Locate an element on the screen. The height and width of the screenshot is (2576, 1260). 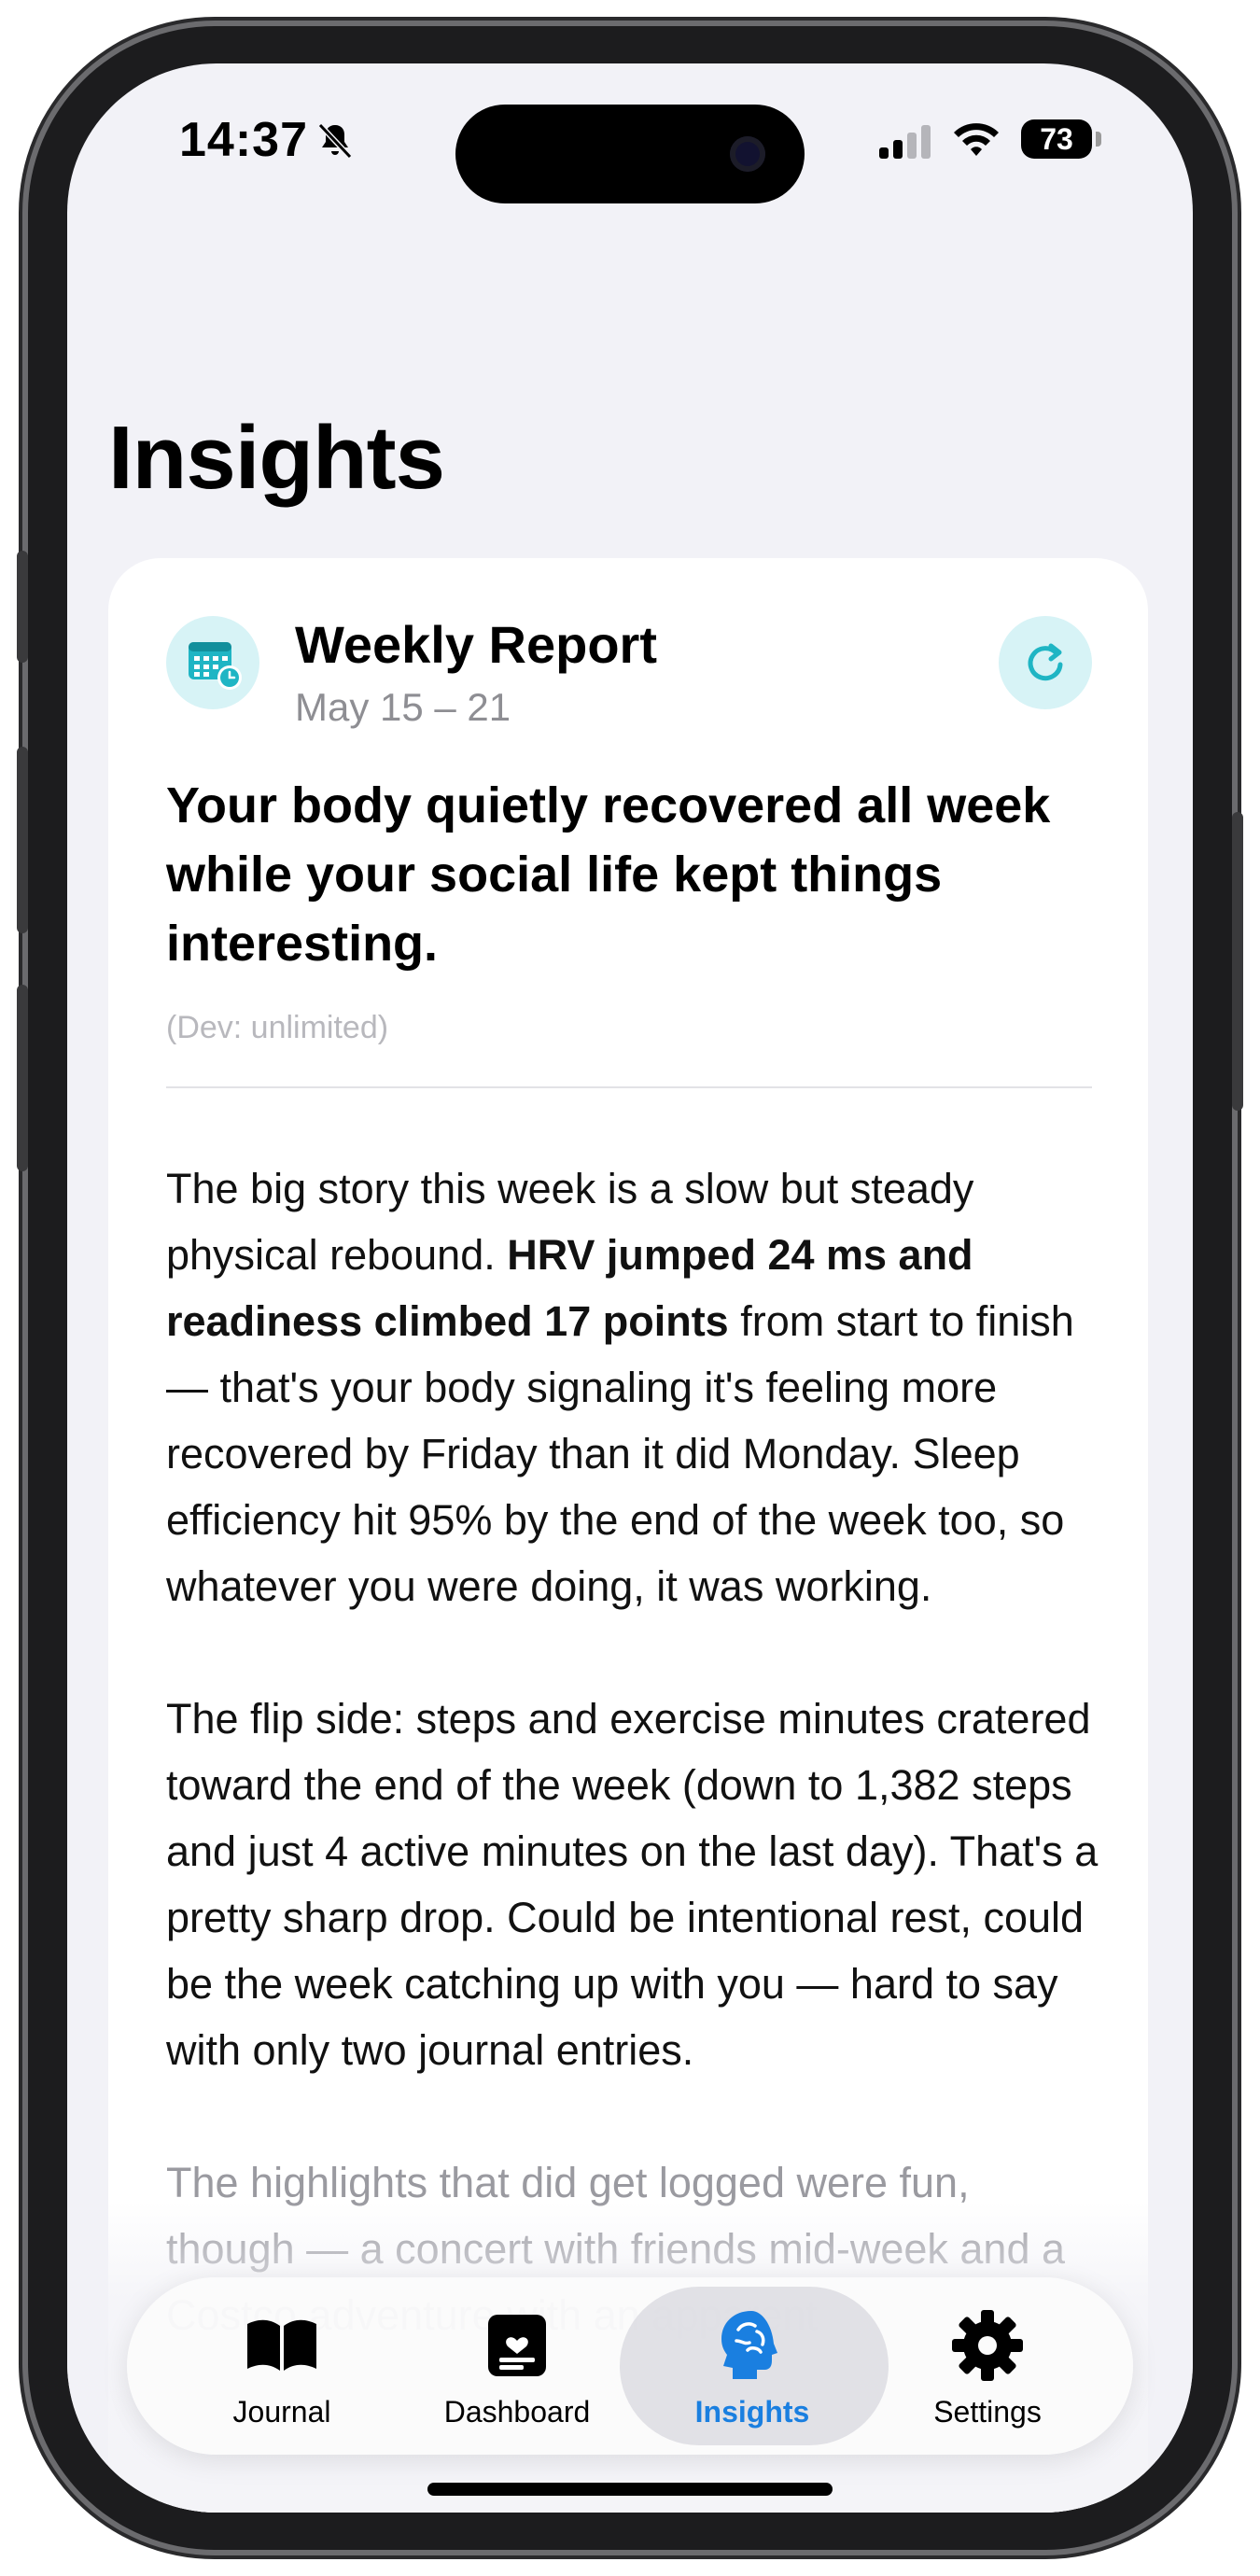
tab-settings: Settings is located at coordinates (987, 2366).